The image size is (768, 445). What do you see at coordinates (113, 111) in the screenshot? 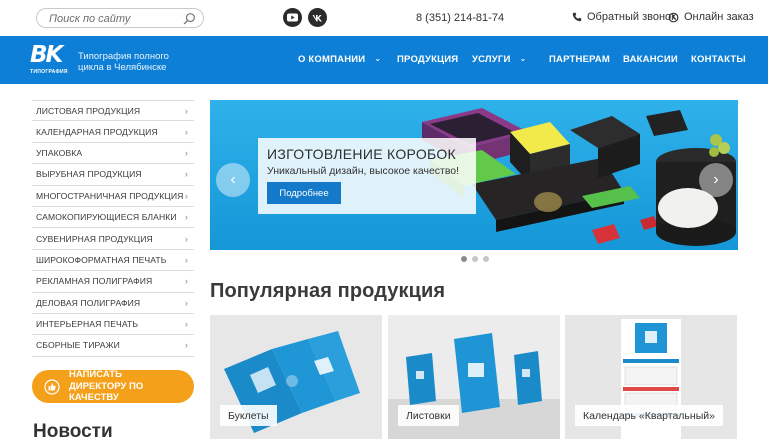
I see `sidebar-item-sheet-products: ЛИСТОВАЯ ПРОДУКЦИЯ ›` at bounding box center [113, 111].